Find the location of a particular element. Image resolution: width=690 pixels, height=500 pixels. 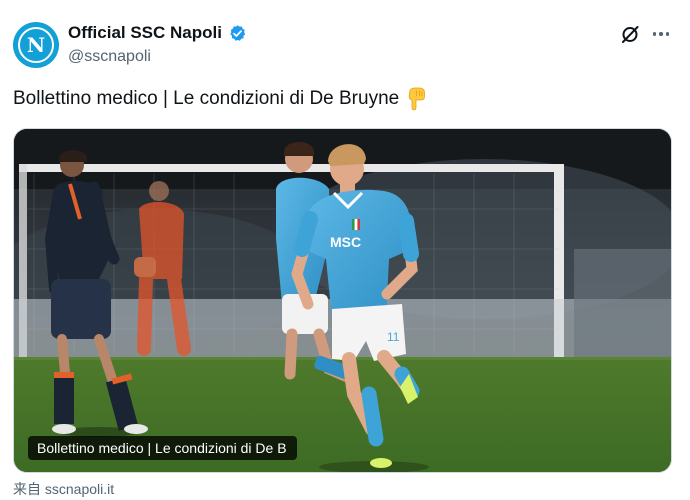

author-handle: @sscnapoli is located at coordinates (109, 57).